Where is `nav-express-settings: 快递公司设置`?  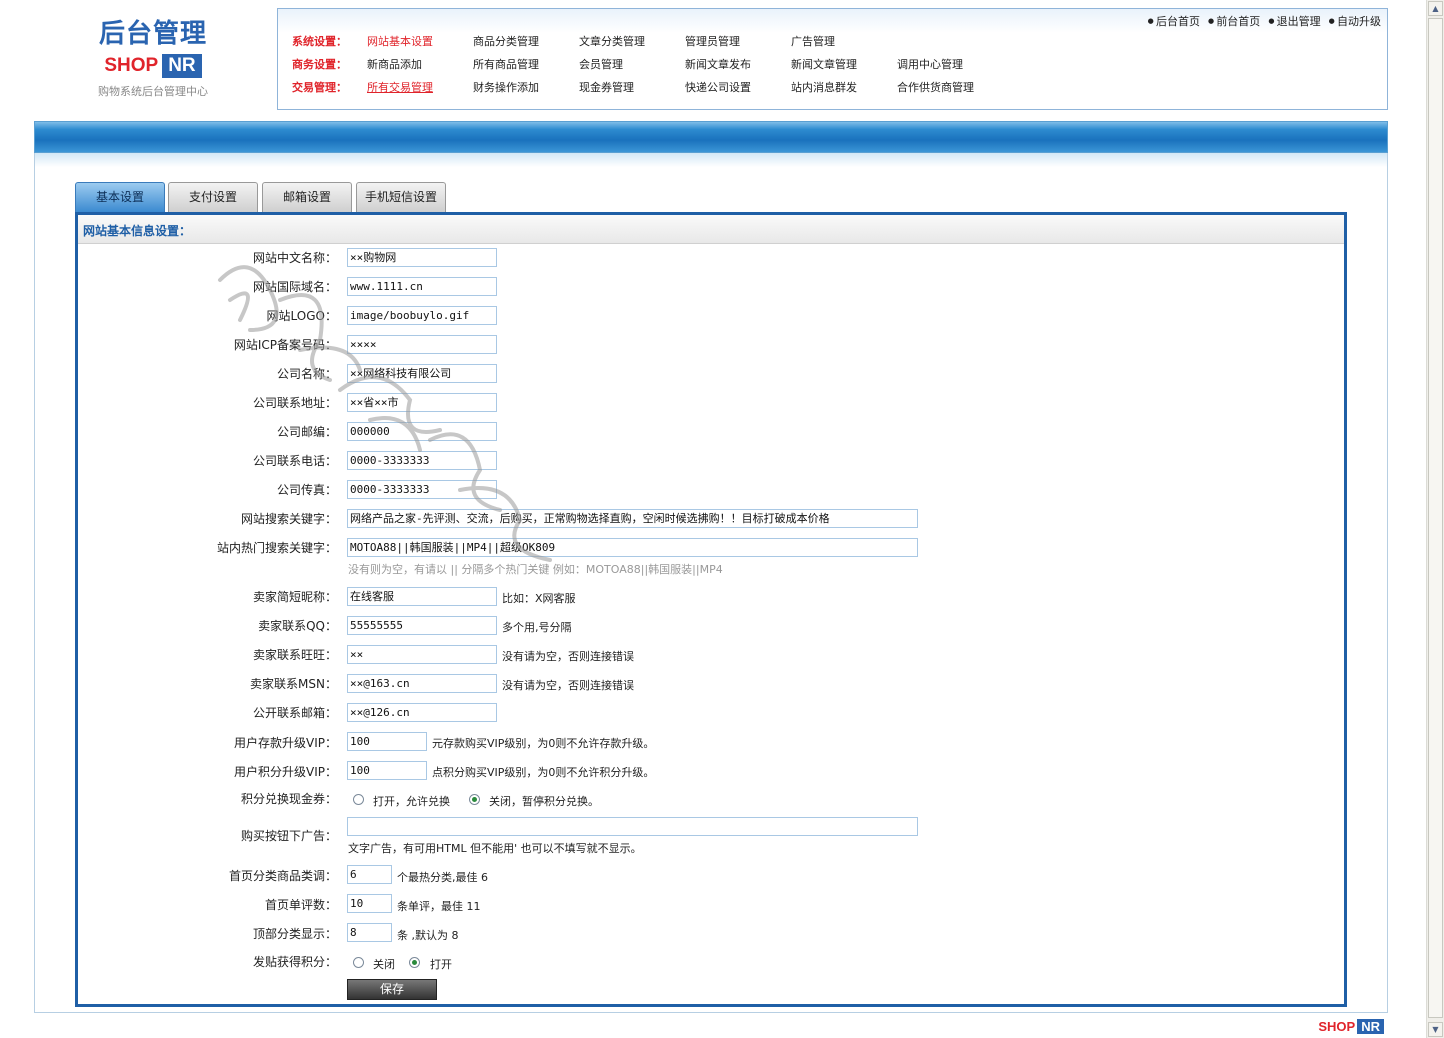 nav-express-settings: 快递公司设置 is located at coordinates (718, 87).